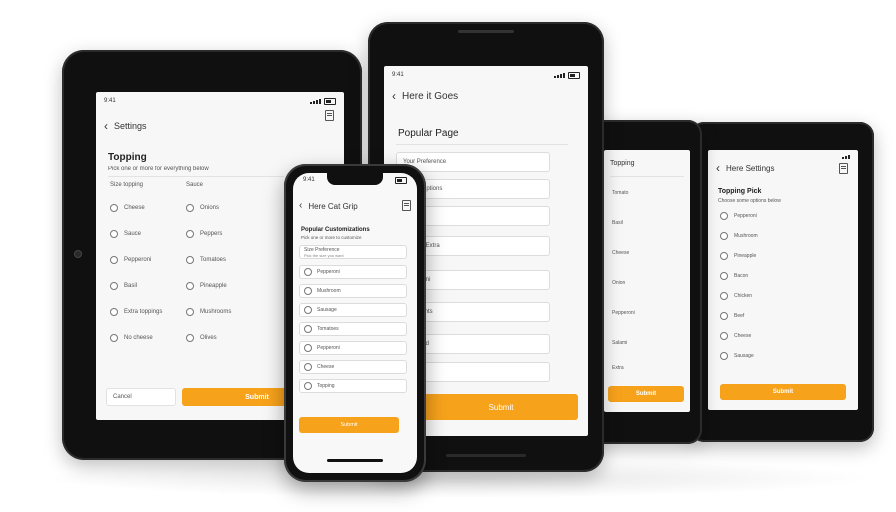 This screenshot has height=512, width=896. Describe the element at coordinates (195, 185) in the screenshot. I see `column-header-right: Sauce` at that location.